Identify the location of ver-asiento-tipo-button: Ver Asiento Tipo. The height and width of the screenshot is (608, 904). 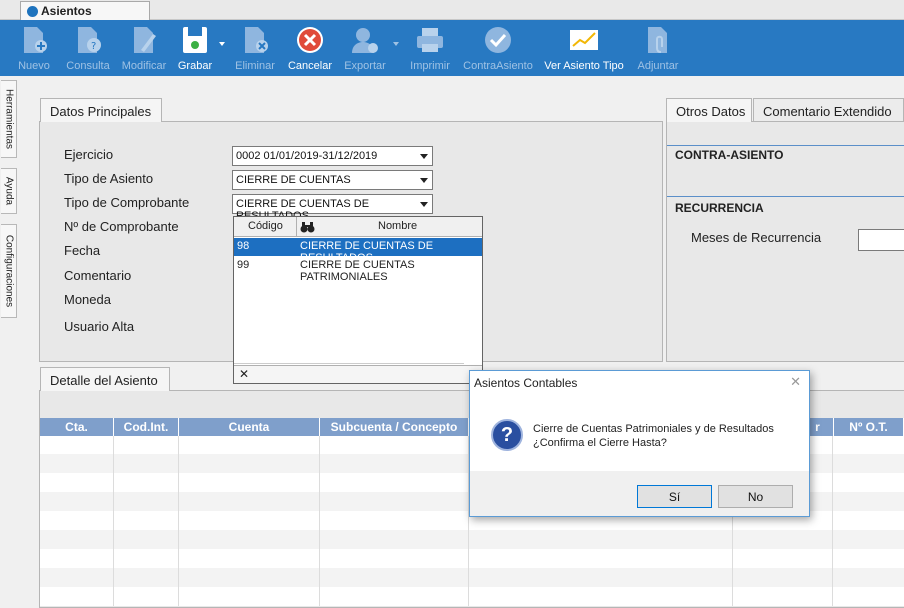
(584, 48).